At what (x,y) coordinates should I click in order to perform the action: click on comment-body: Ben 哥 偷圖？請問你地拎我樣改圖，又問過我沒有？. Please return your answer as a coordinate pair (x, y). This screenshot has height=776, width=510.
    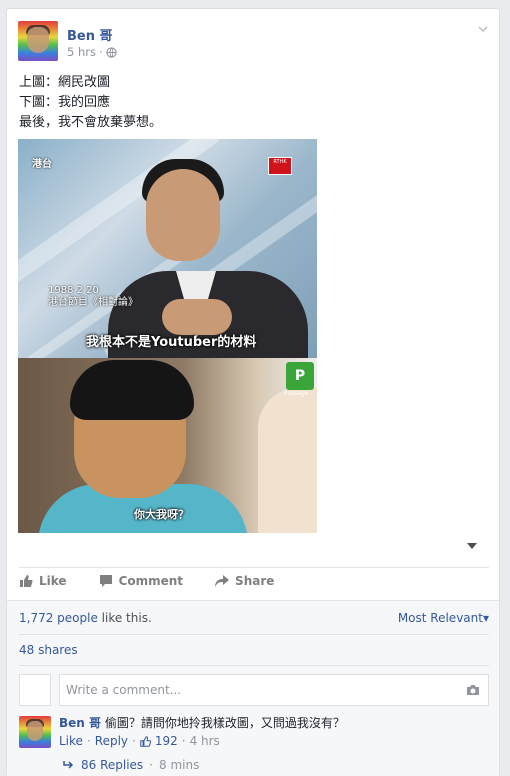
    Looking at the image, I should click on (202, 723).